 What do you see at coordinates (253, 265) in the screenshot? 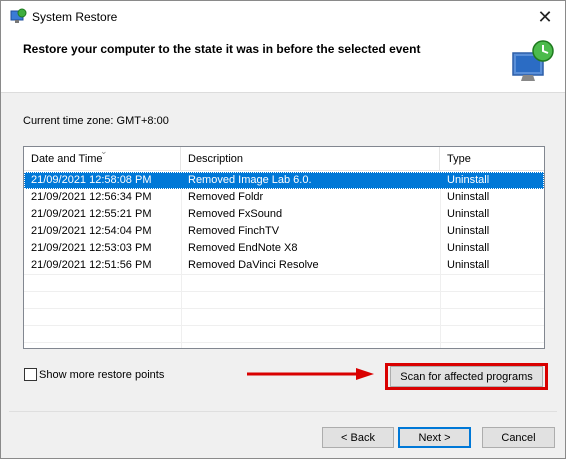
I see `row-description: Removed DaVinci Resolve` at bounding box center [253, 265].